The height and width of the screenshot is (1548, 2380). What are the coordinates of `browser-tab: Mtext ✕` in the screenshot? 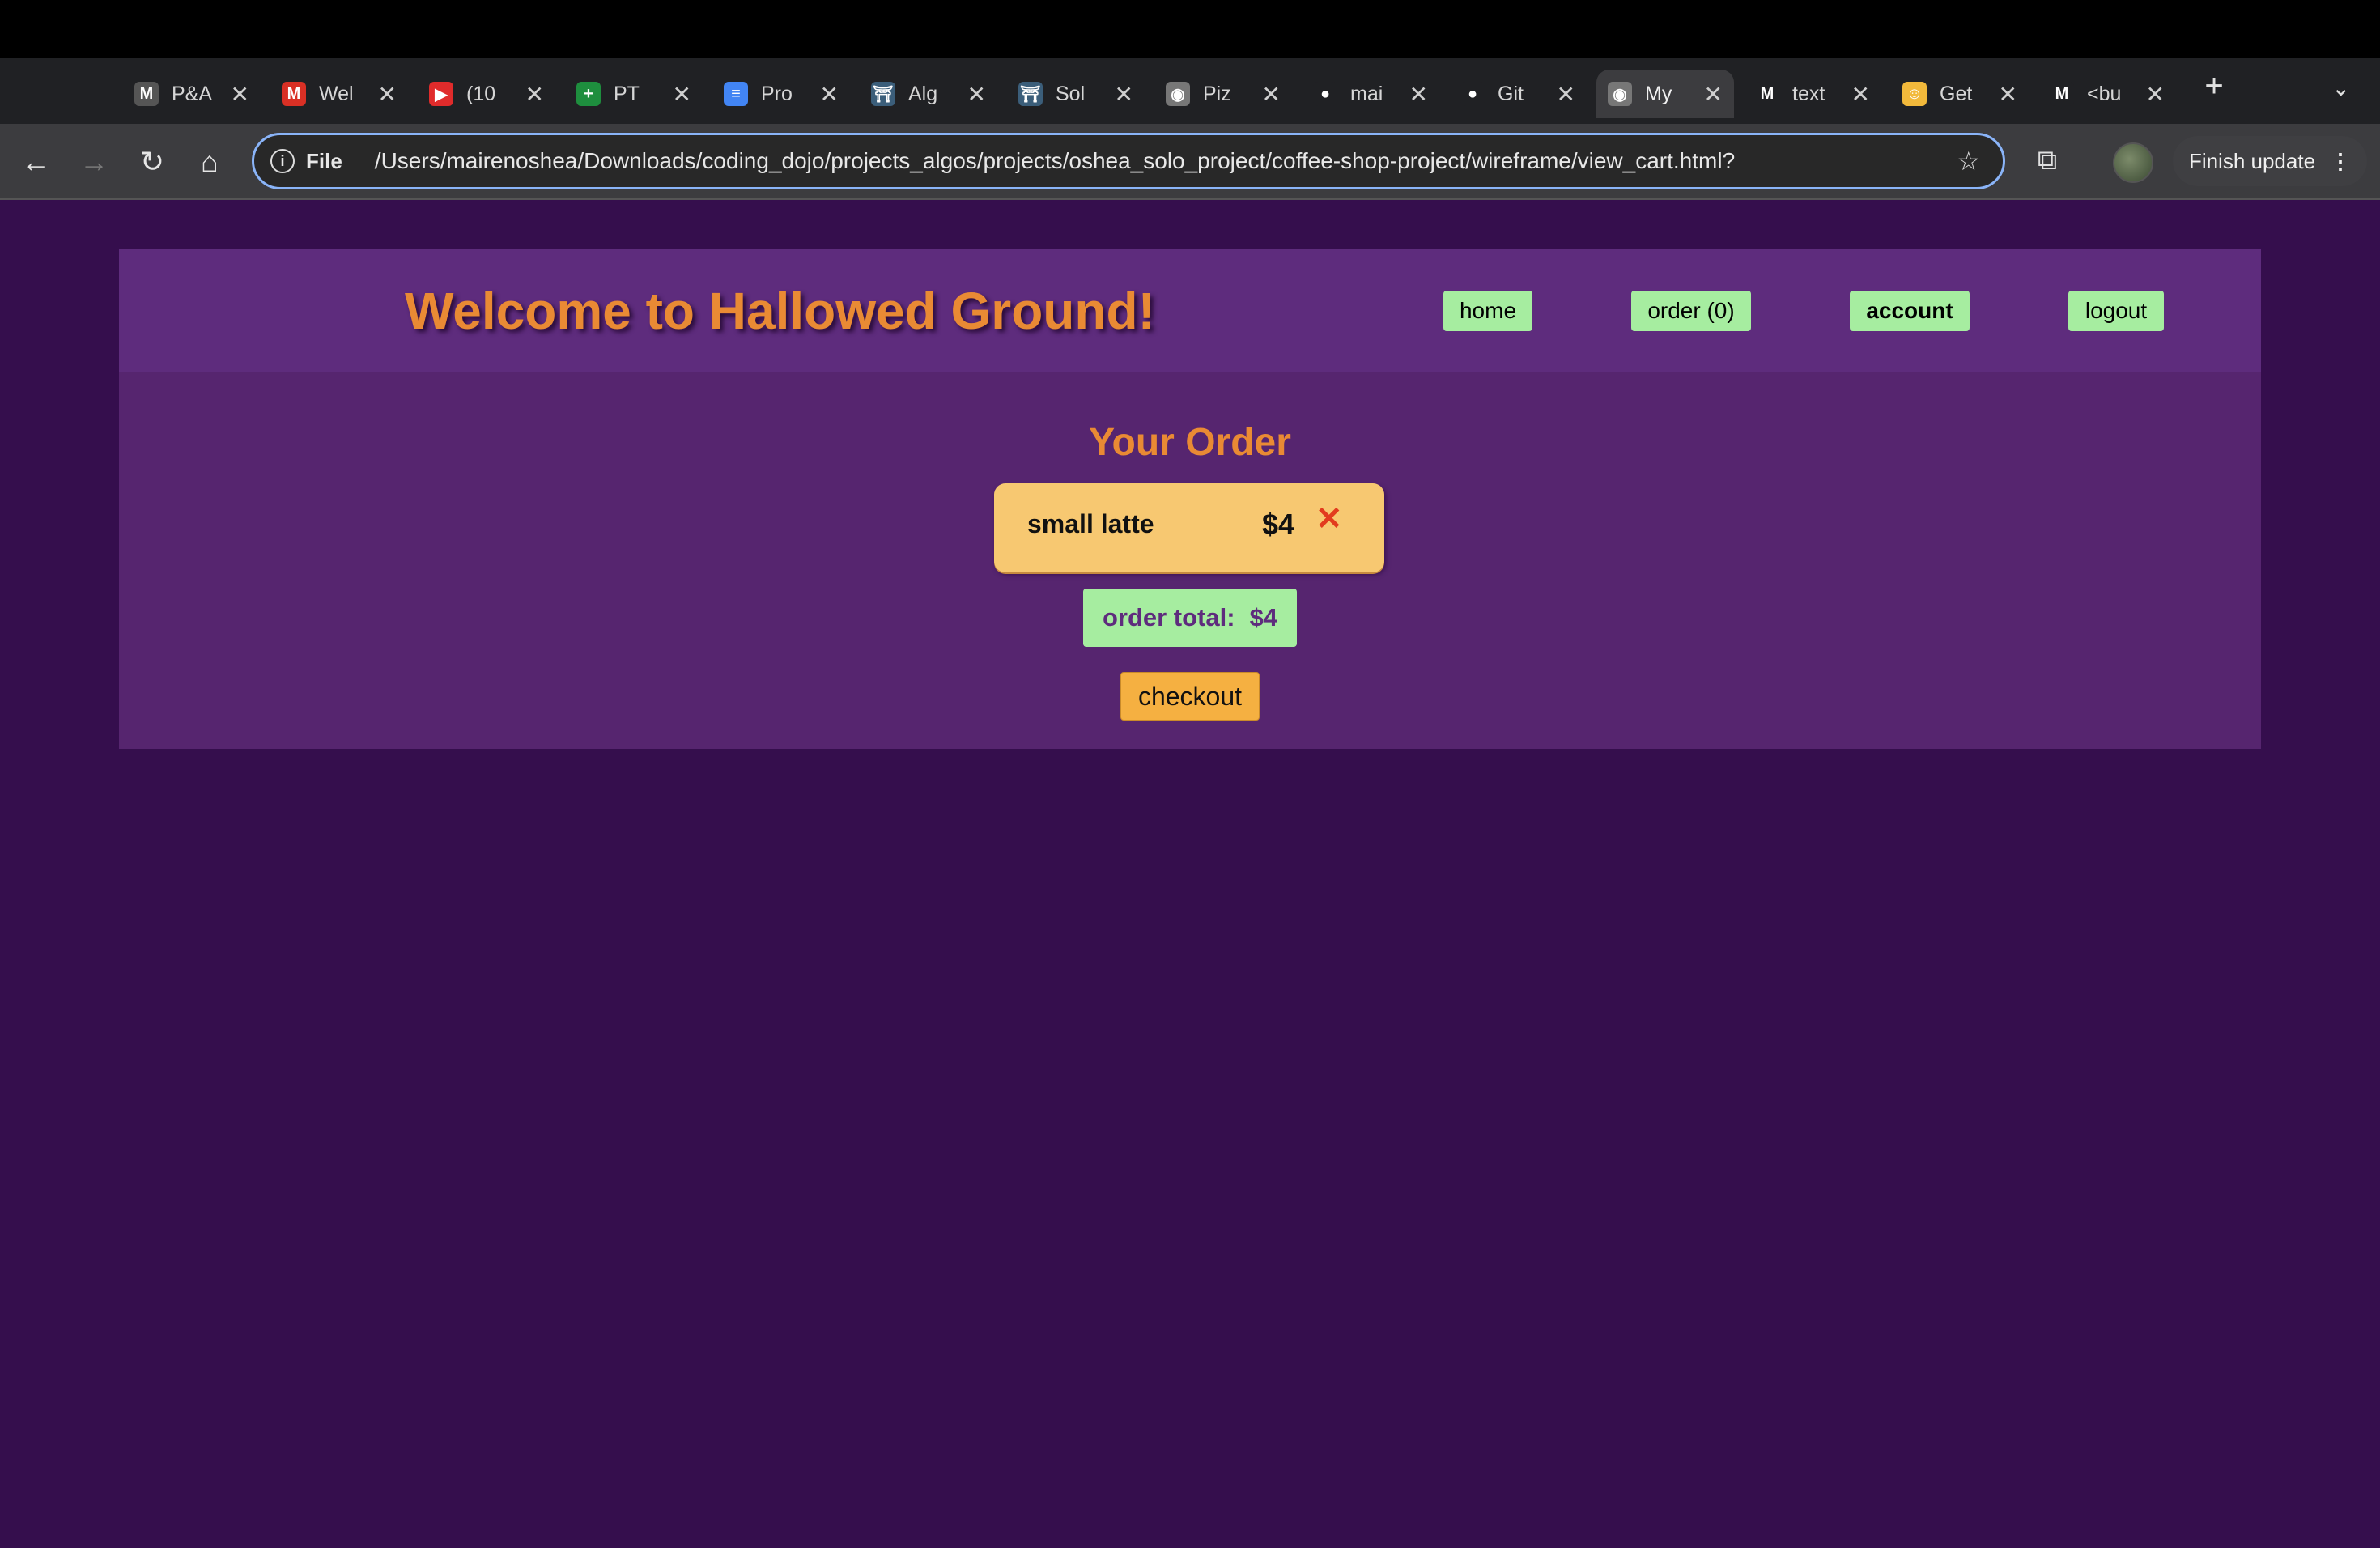 It's located at (1812, 94).